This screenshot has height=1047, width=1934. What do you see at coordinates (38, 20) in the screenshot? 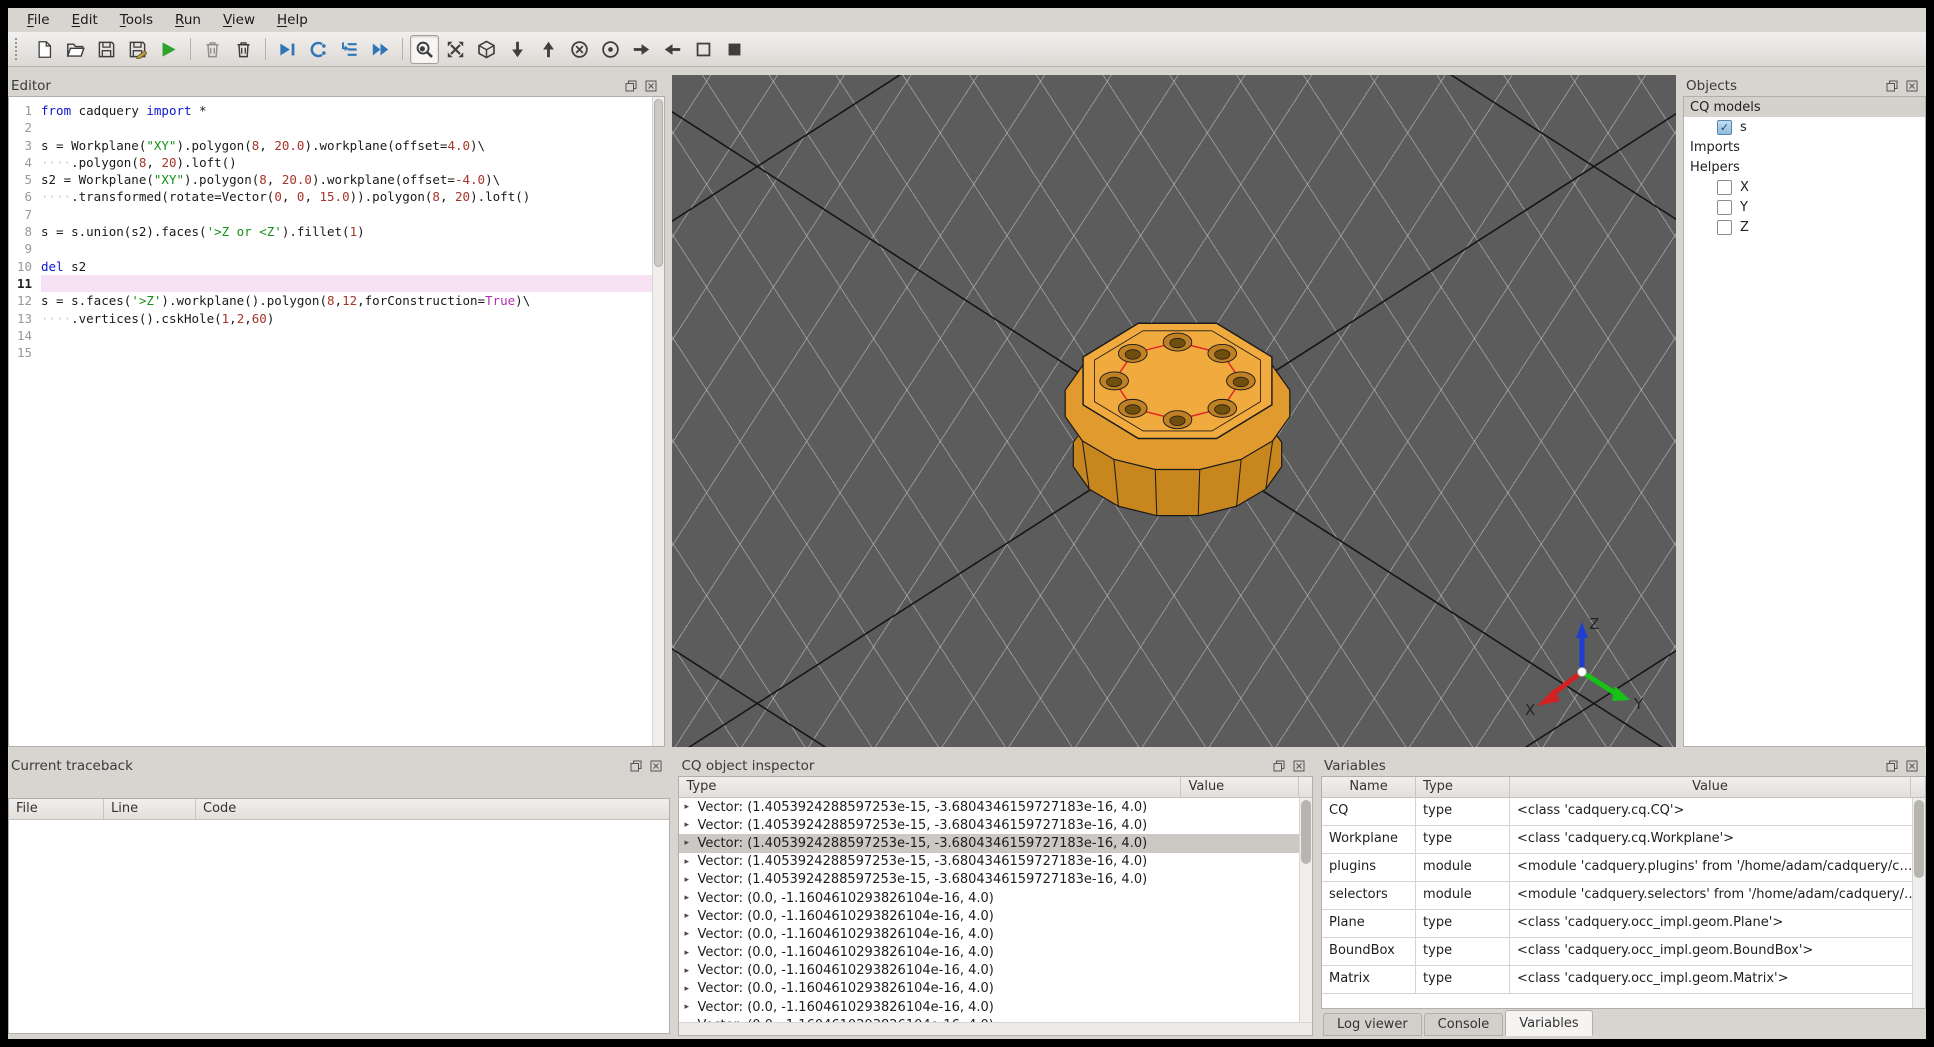
I see `menu-file: File` at bounding box center [38, 20].